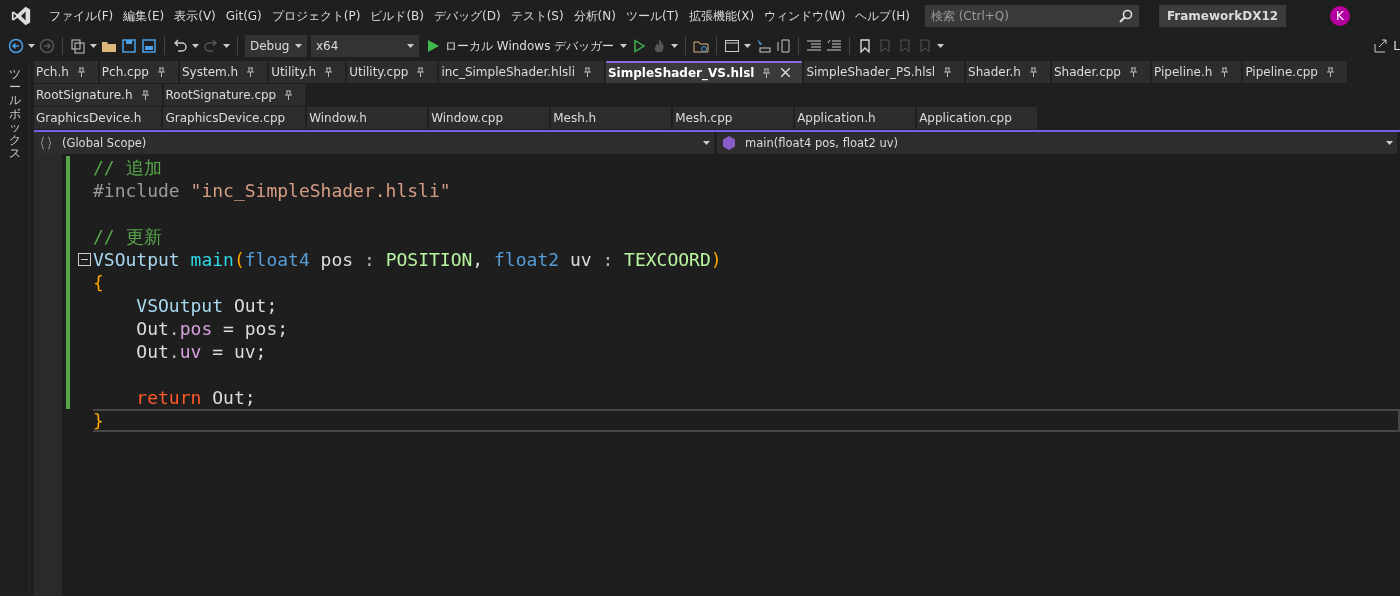 The image size is (1400, 596). I want to click on cube-icon, so click(729, 143).